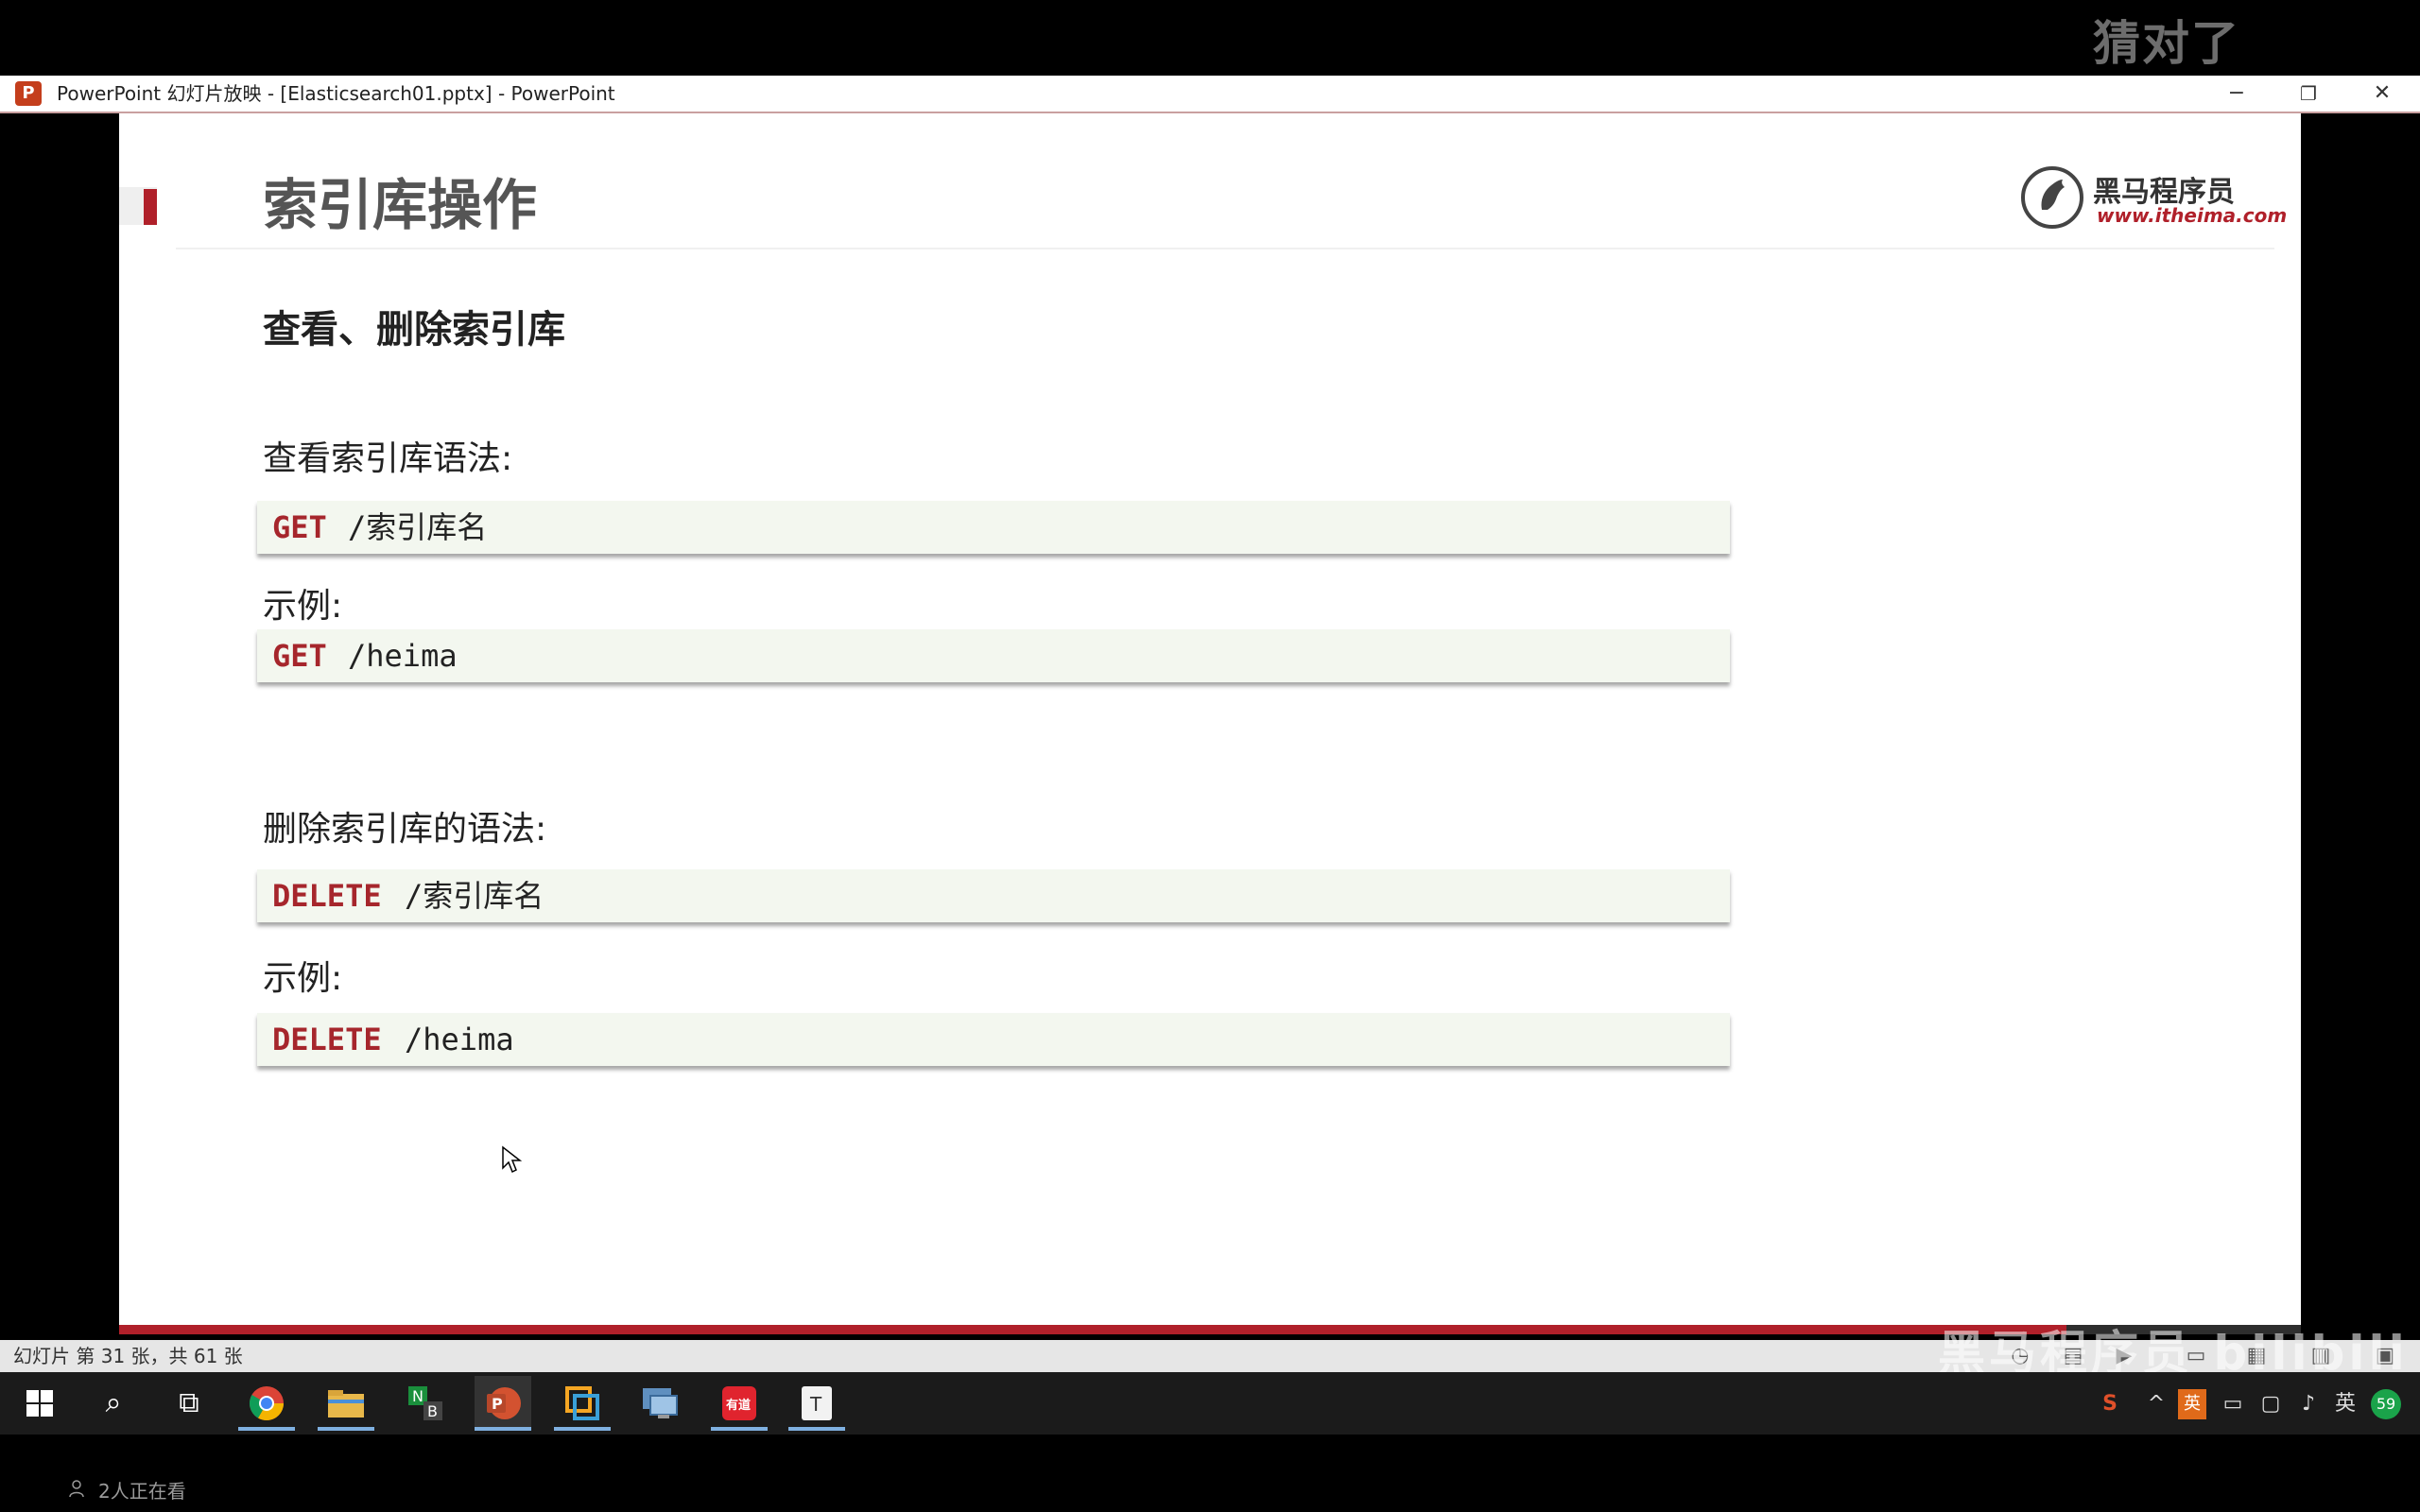  What do you see at coordinates (113, 1403) in the screenshot?
I see `search-icon: ⌕` at bounding box center [113, 1403].